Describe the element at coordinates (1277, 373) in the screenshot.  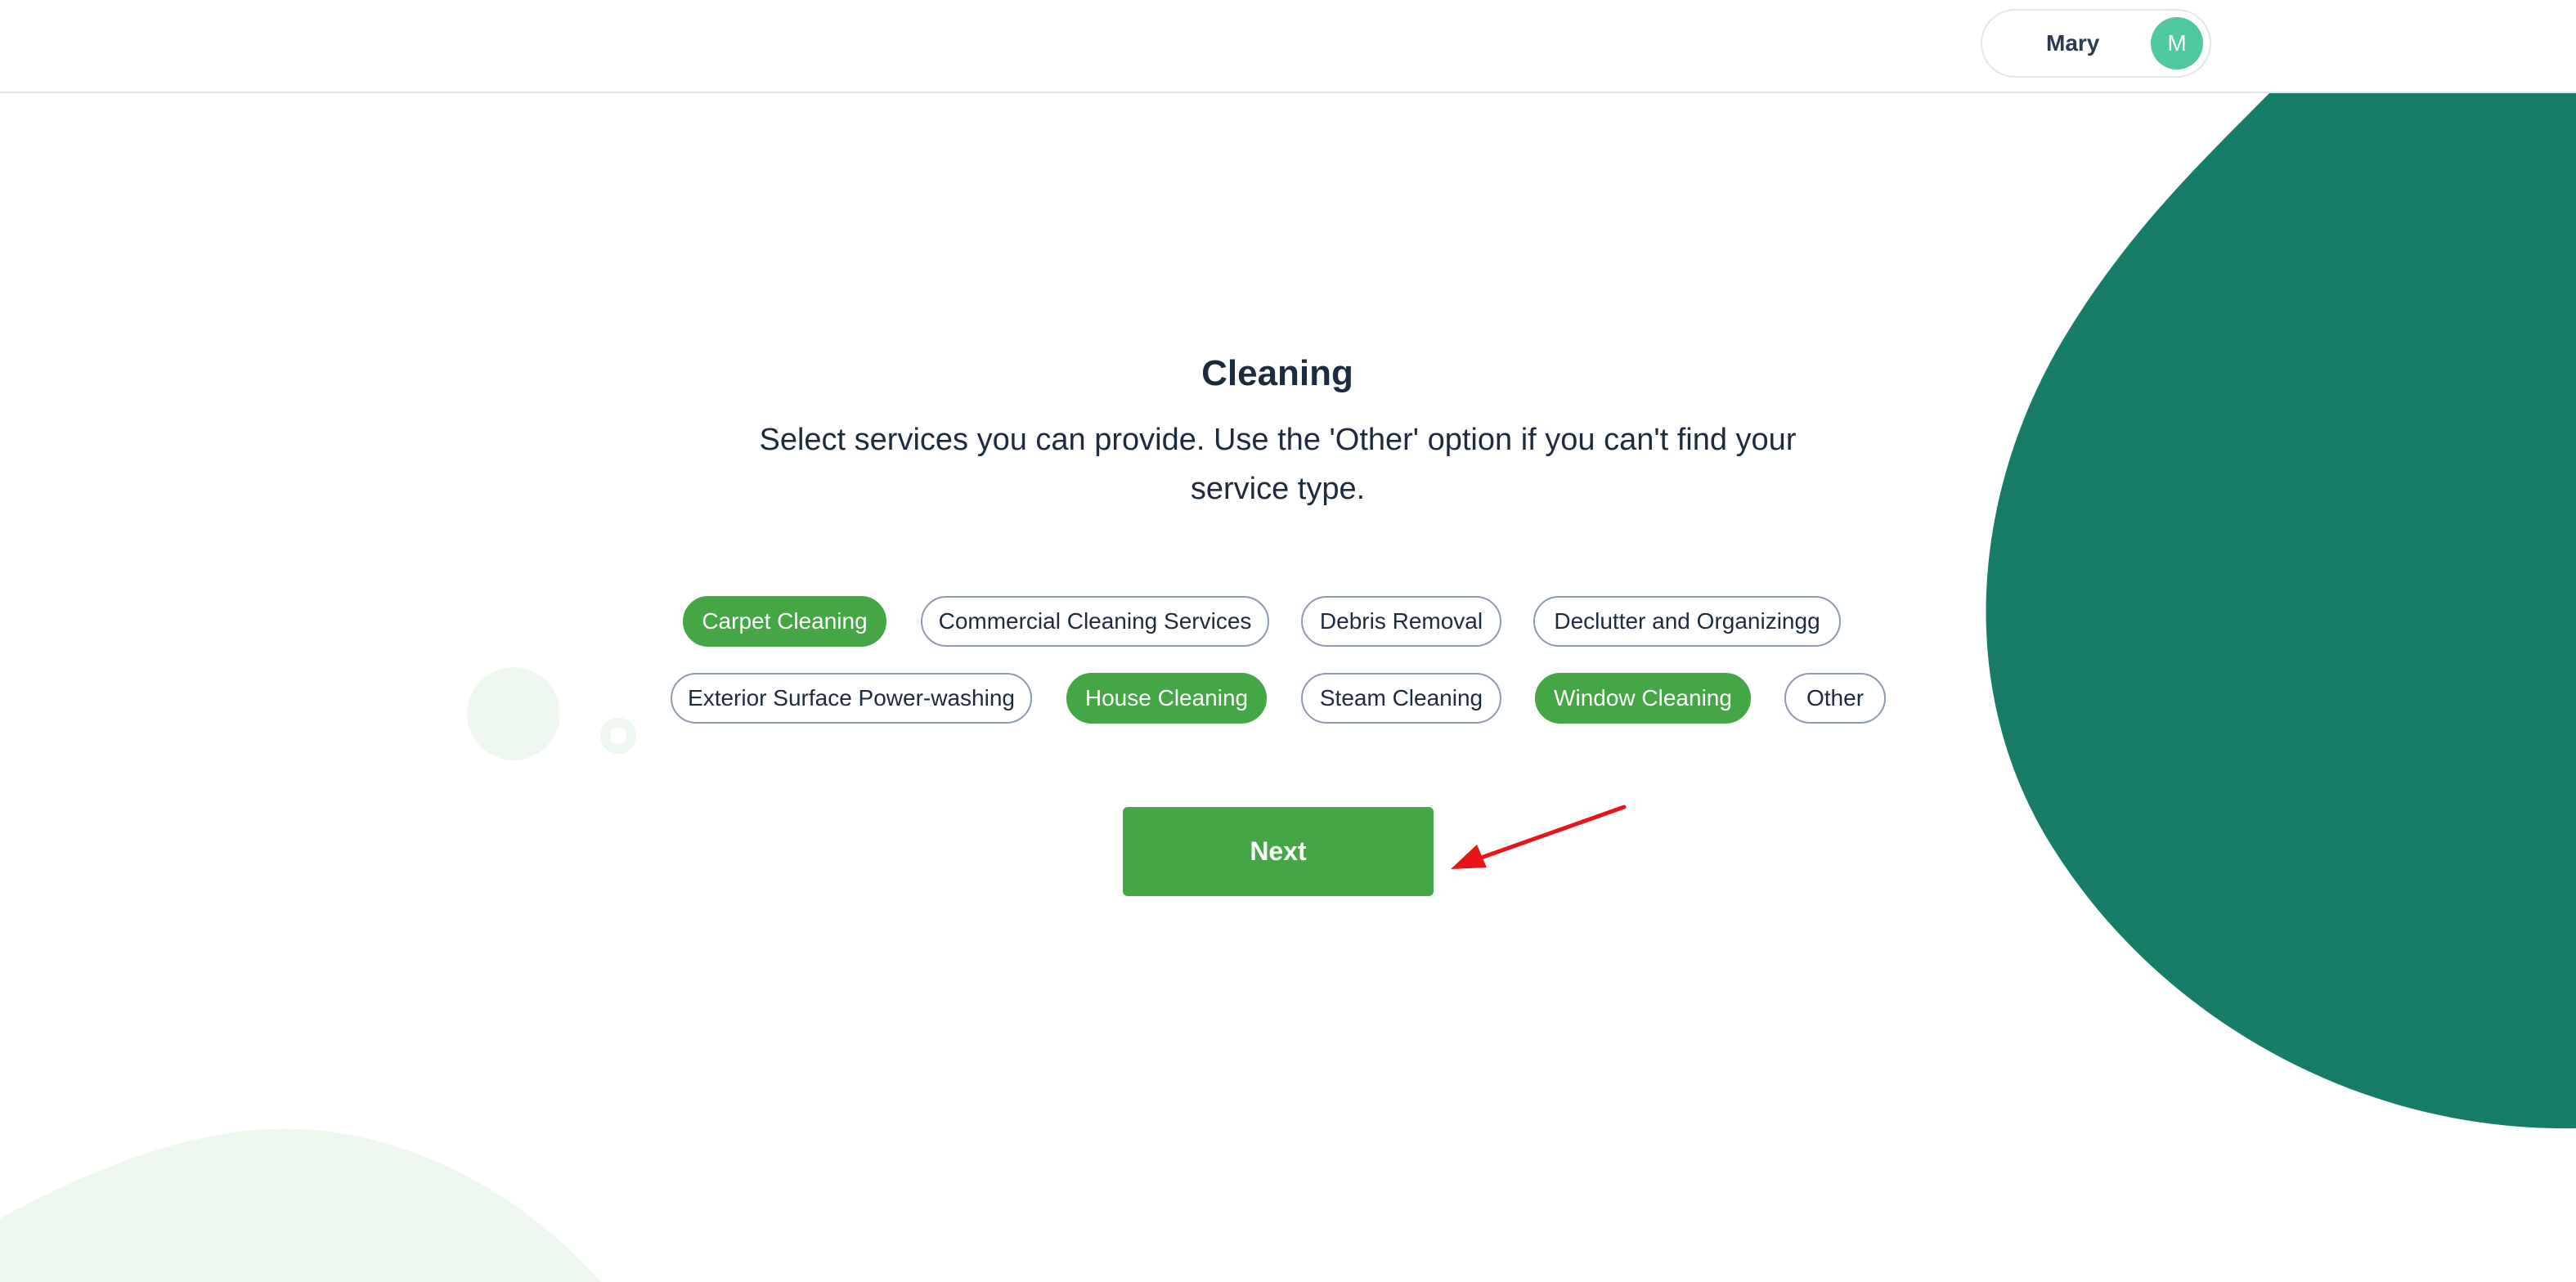
I see `page-title: Cleaning` at that location.